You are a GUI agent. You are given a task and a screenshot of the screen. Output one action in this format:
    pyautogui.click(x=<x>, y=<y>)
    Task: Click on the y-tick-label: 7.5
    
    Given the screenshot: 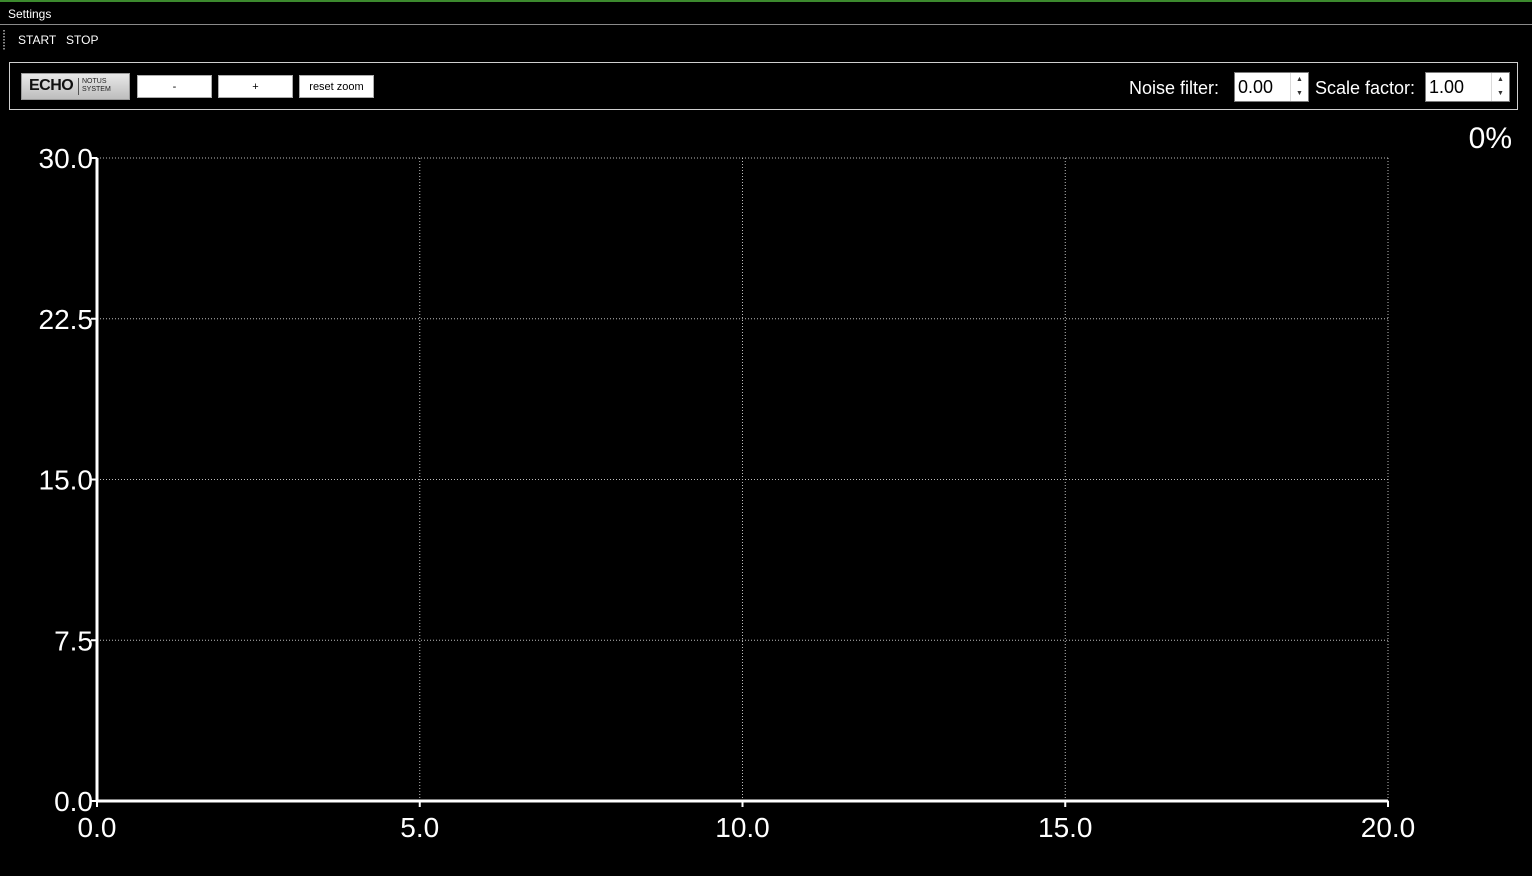 What is the action you would take?
    pyautogui.click(x=73, y=640)
    